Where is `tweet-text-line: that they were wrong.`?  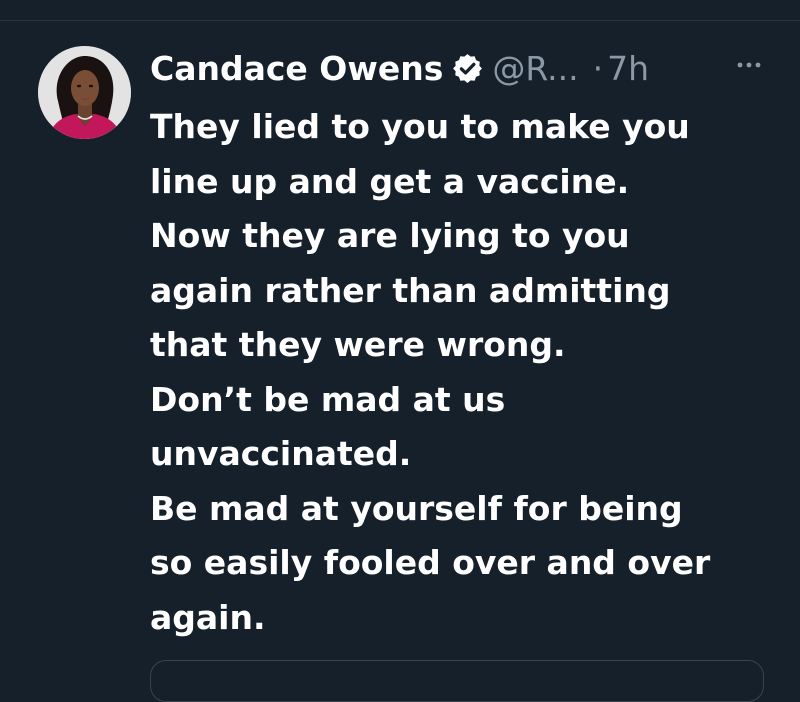 tweet-text-line: that they were wrong. is located at coordinates (358, 344).